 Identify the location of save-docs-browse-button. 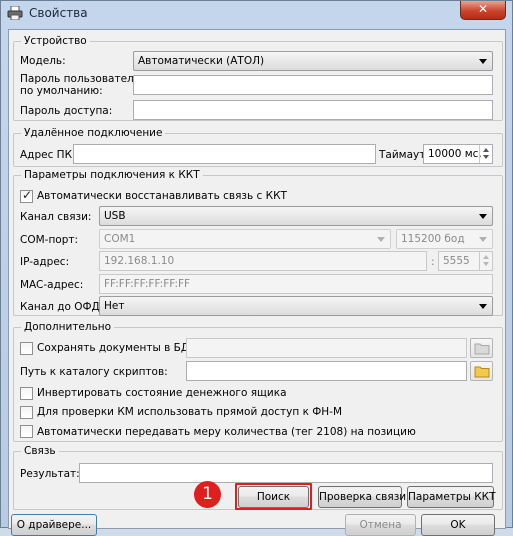
(481, 348).